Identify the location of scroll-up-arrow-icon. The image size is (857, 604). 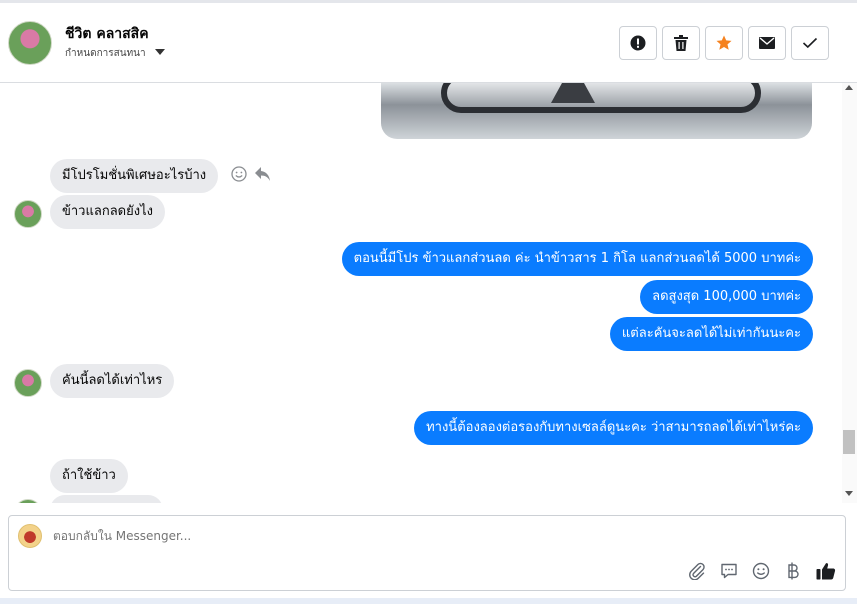
(849, 87).